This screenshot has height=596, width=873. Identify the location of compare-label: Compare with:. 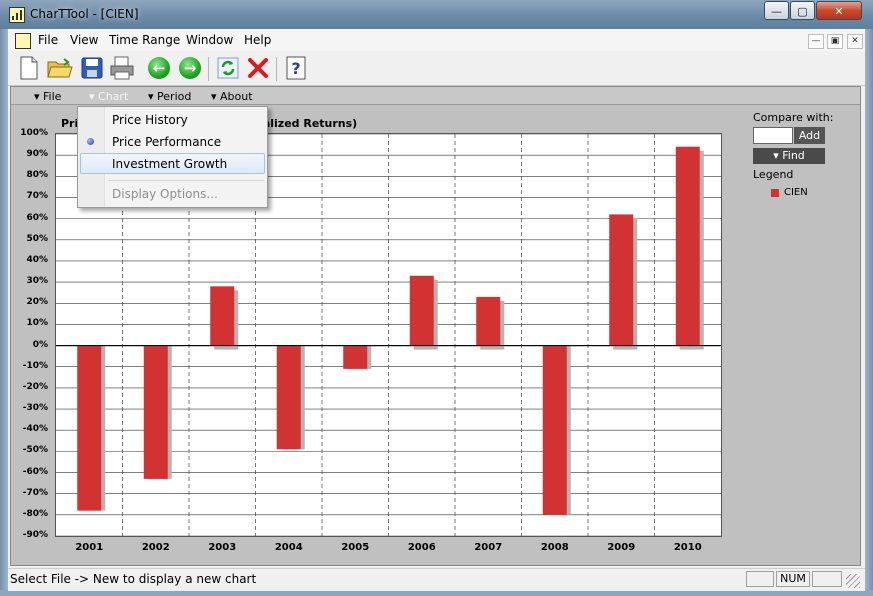
(793, 117).